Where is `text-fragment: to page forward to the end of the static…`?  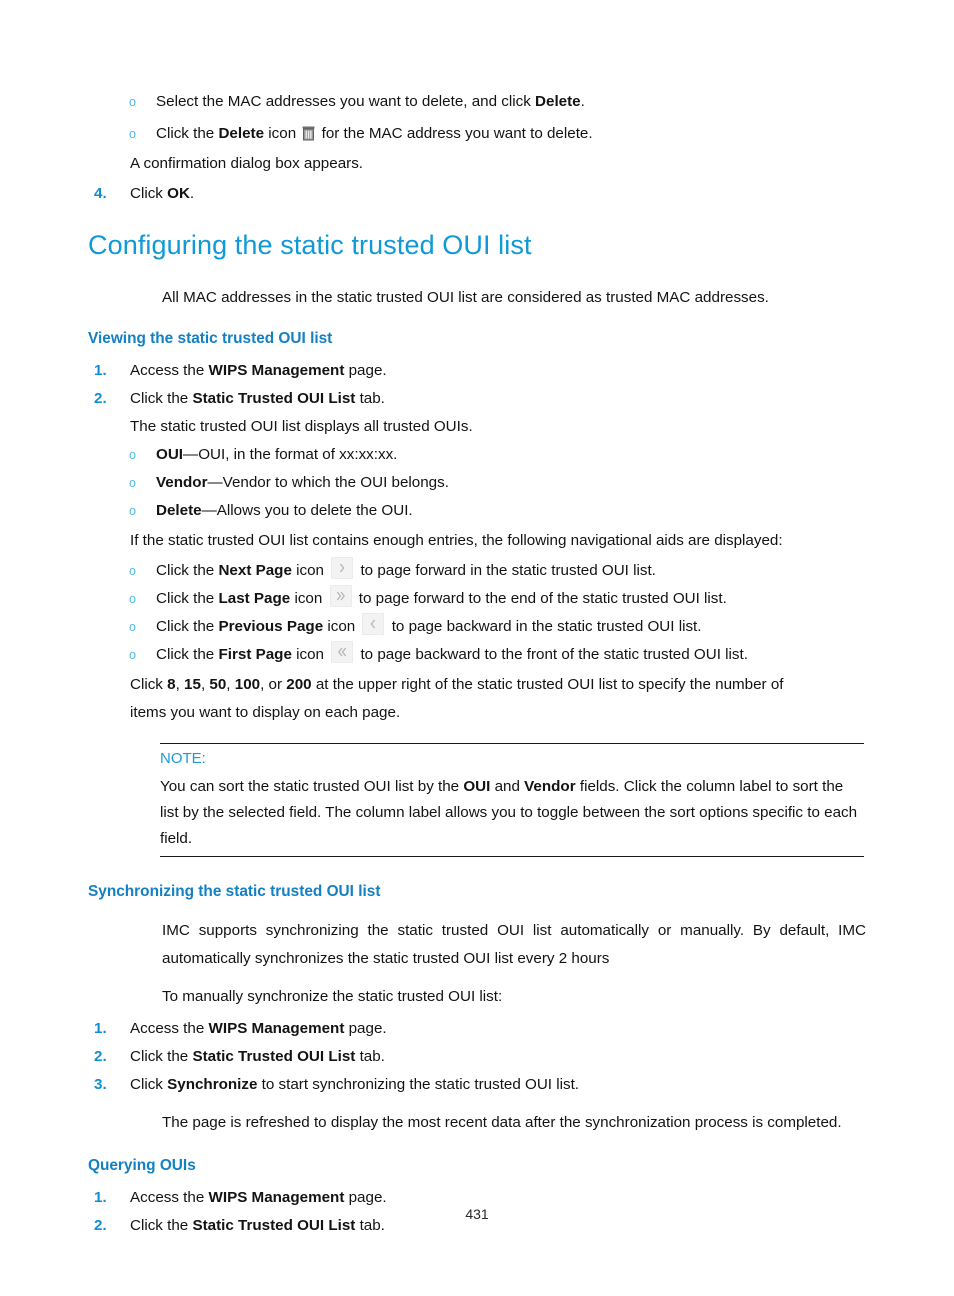 text-fragment: to page forward to the end of the static… is located at coordinates (540, 598).